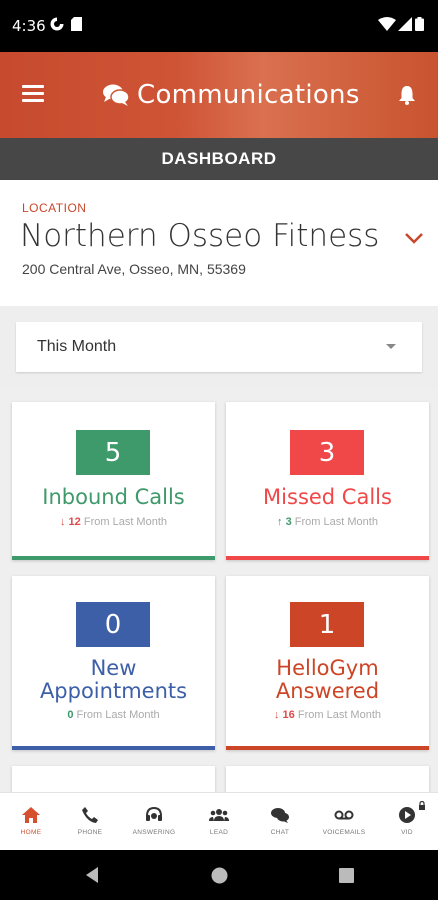  I want to click on app-title: Communications, so click(248, 95).